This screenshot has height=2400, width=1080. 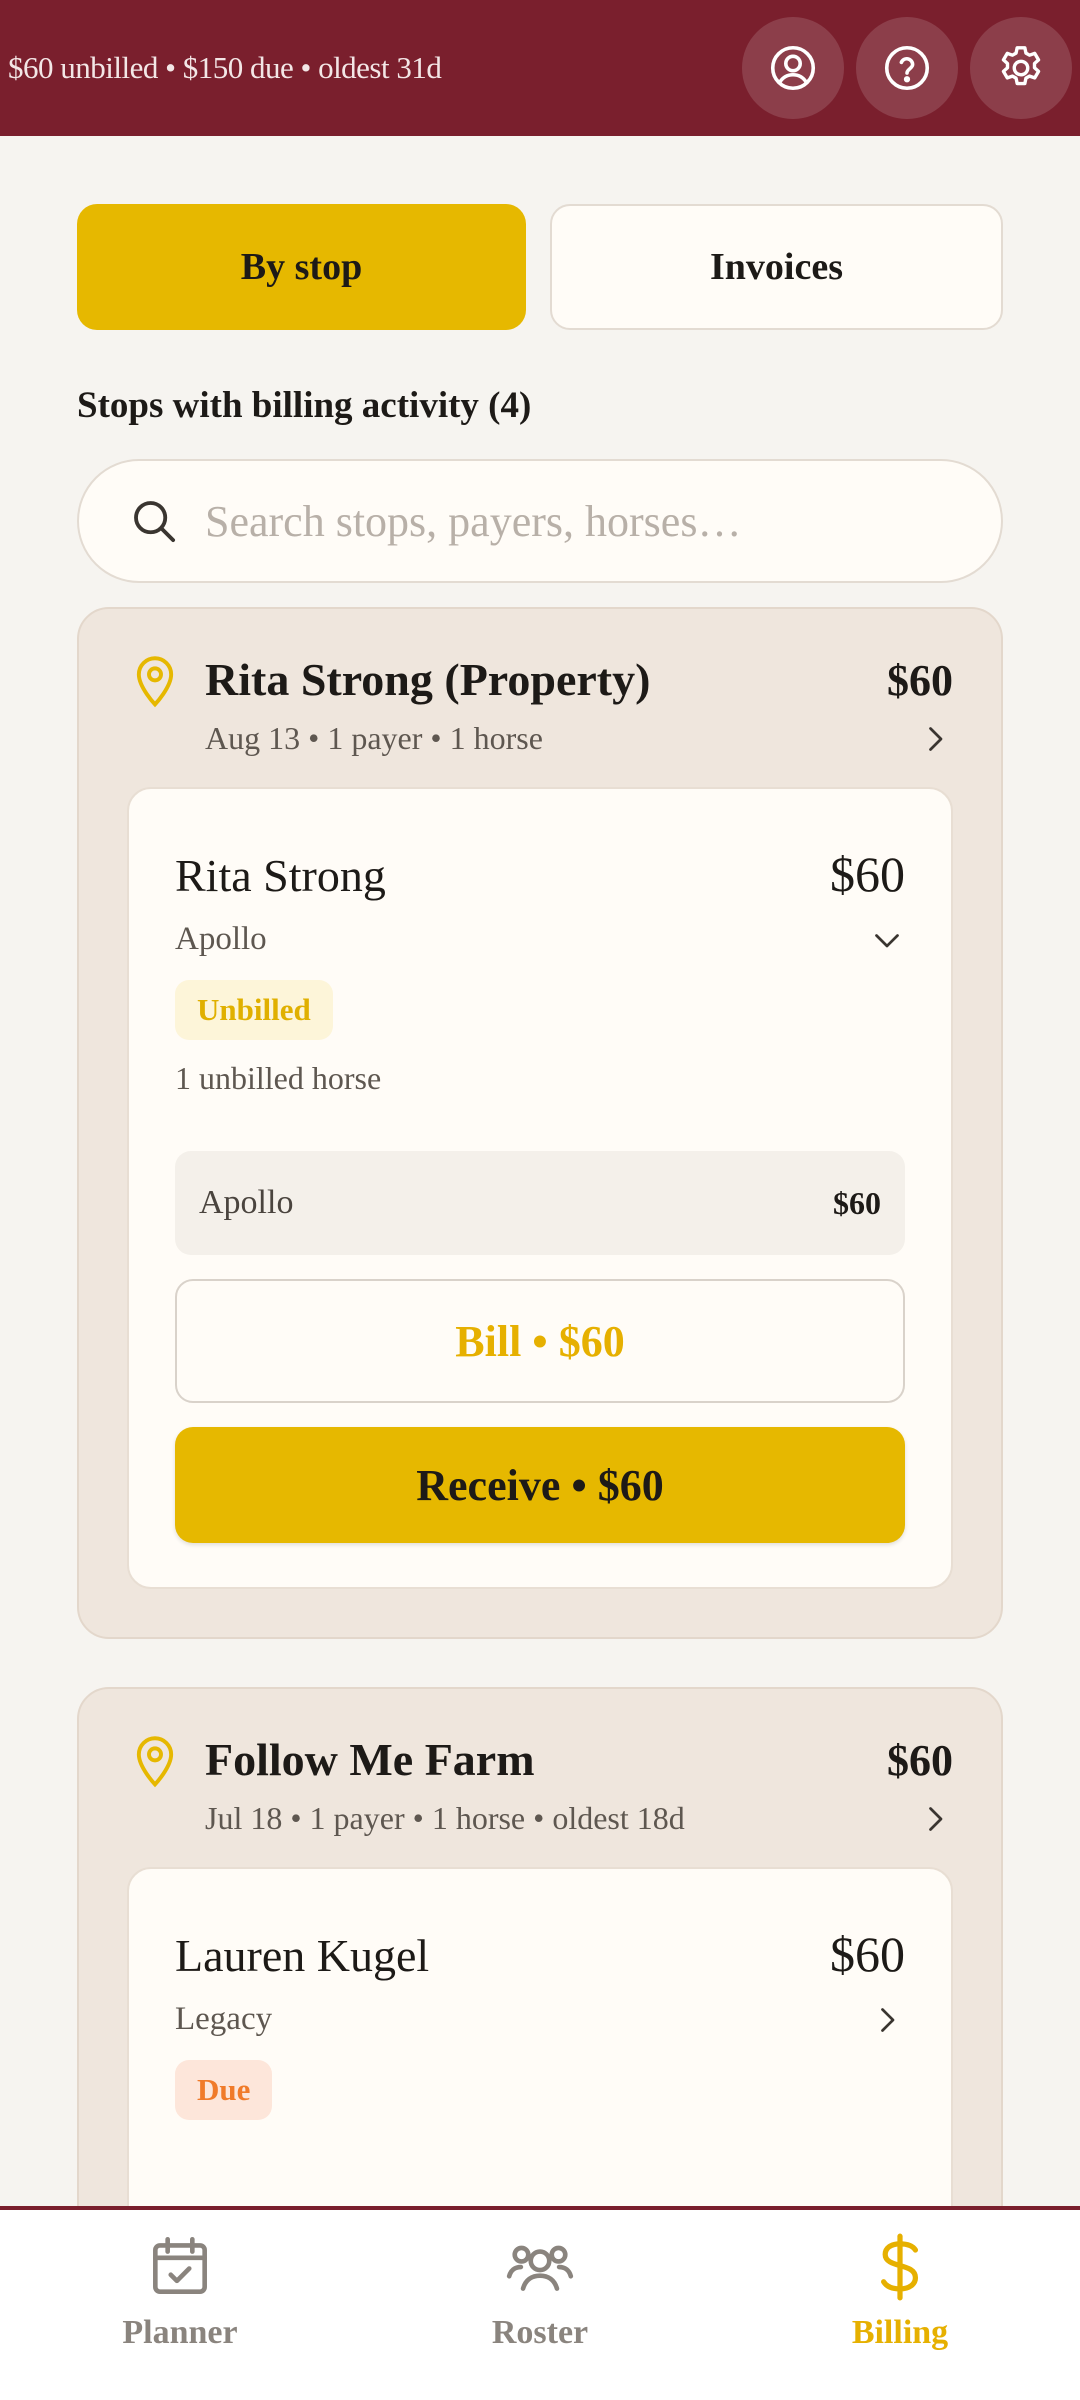 What do you see at coordinates (280, 875) in the screenshot?
I see `payer-name: Rita Strong` at bounding box center [280, 875].